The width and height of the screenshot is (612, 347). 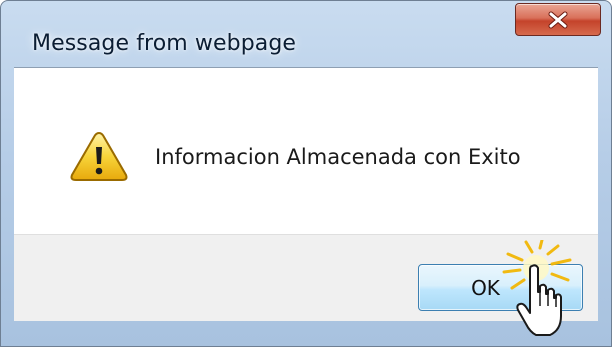 I want to click on warning-icon, so click(x=99, y=156).